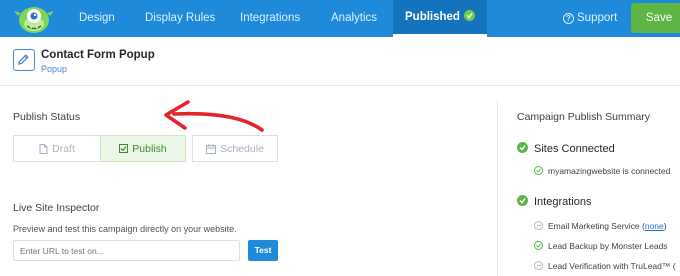  What do you see at coordinates (56, 208) in the screenshot?
I see `live-site-inspector-title: Live Site Inspector` at bounding box center [56, 208].